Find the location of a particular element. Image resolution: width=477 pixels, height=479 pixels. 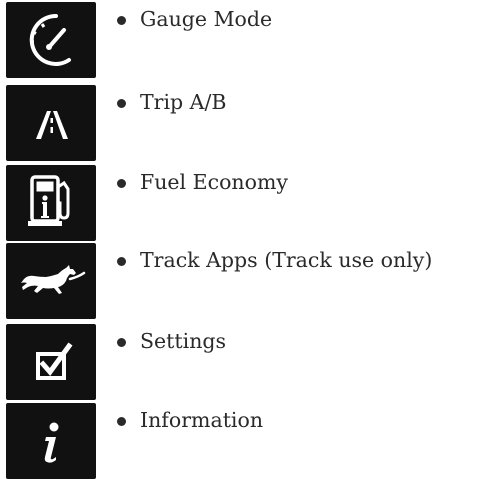

road-icon is located at coordinates (51, 123).